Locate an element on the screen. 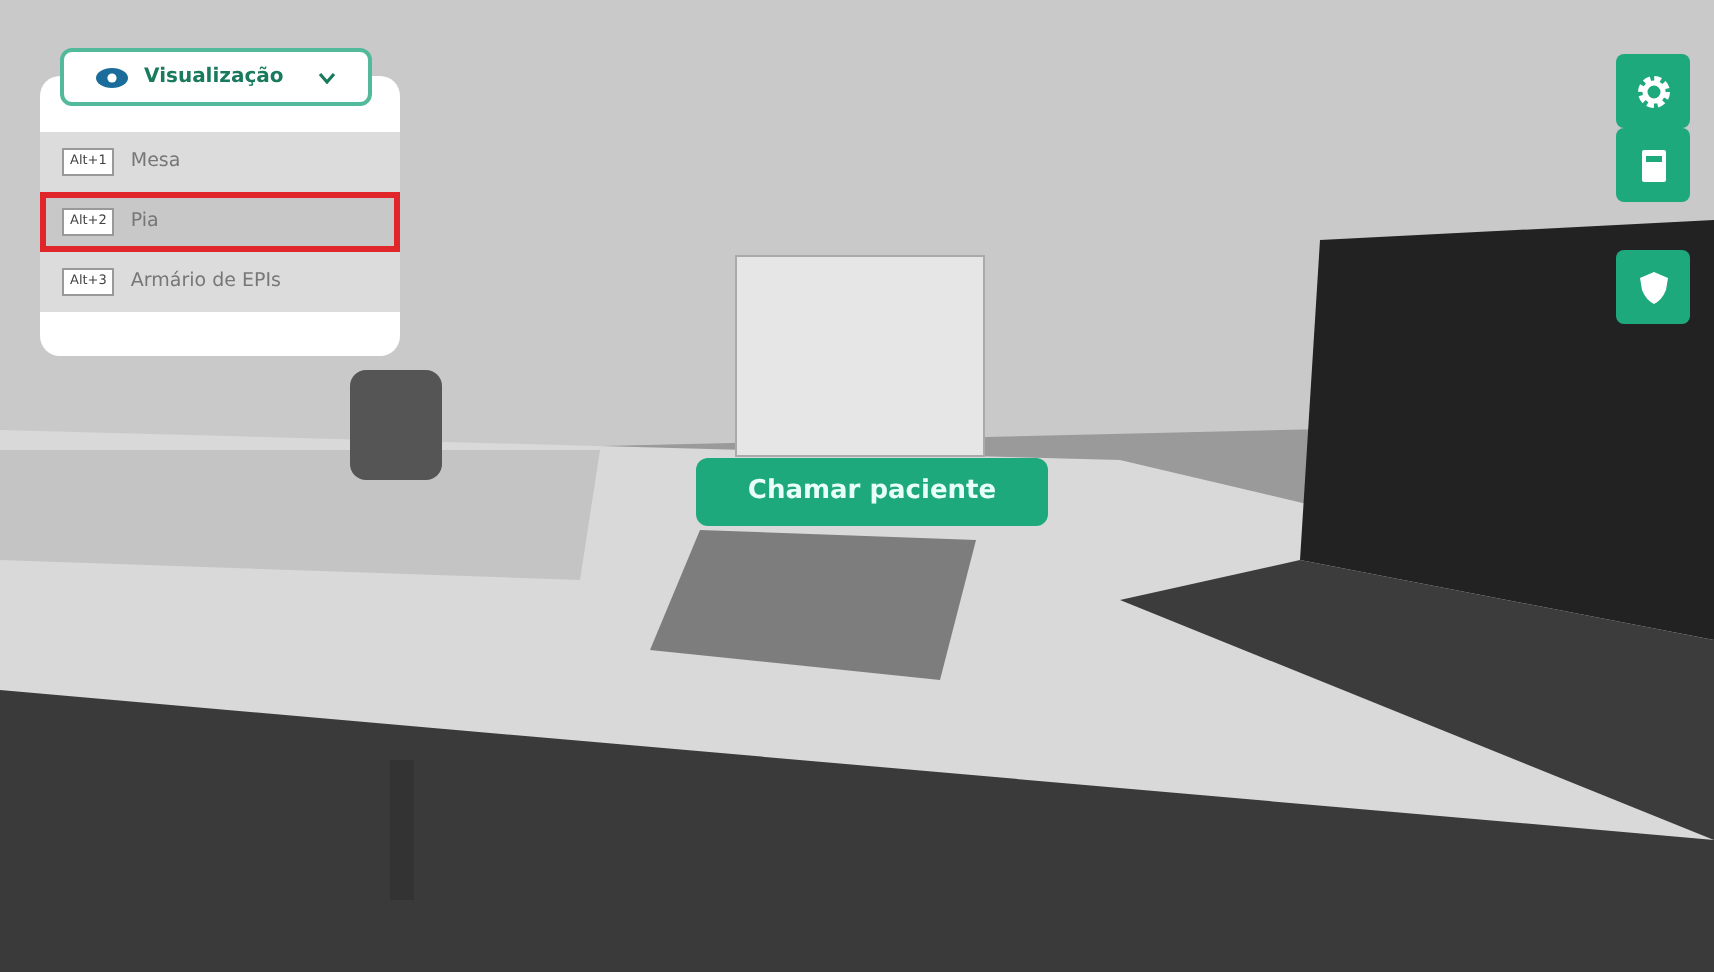  settings-button is located at coordinates (1653, 91).